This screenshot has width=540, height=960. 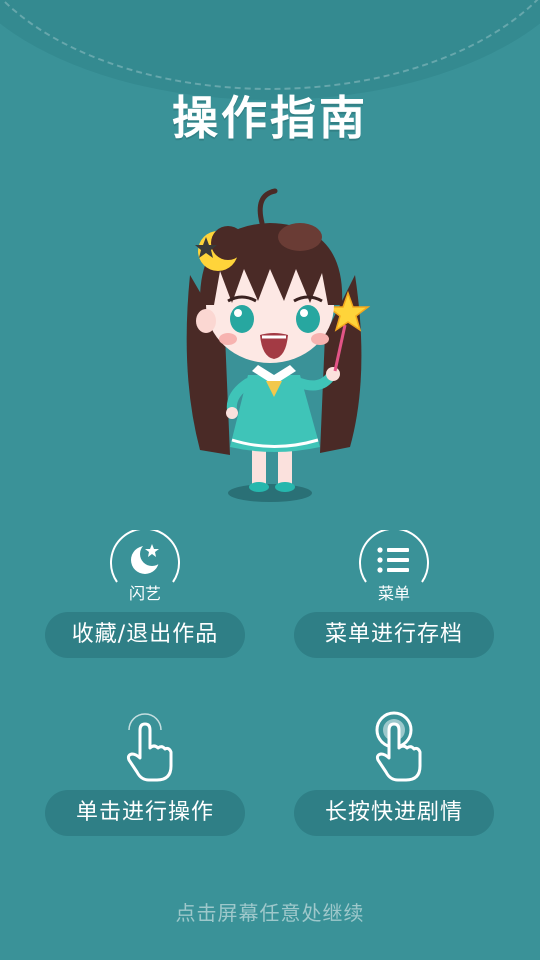 I want to click on menu-icon-caption: 菜单, so click(x=393, y=593).